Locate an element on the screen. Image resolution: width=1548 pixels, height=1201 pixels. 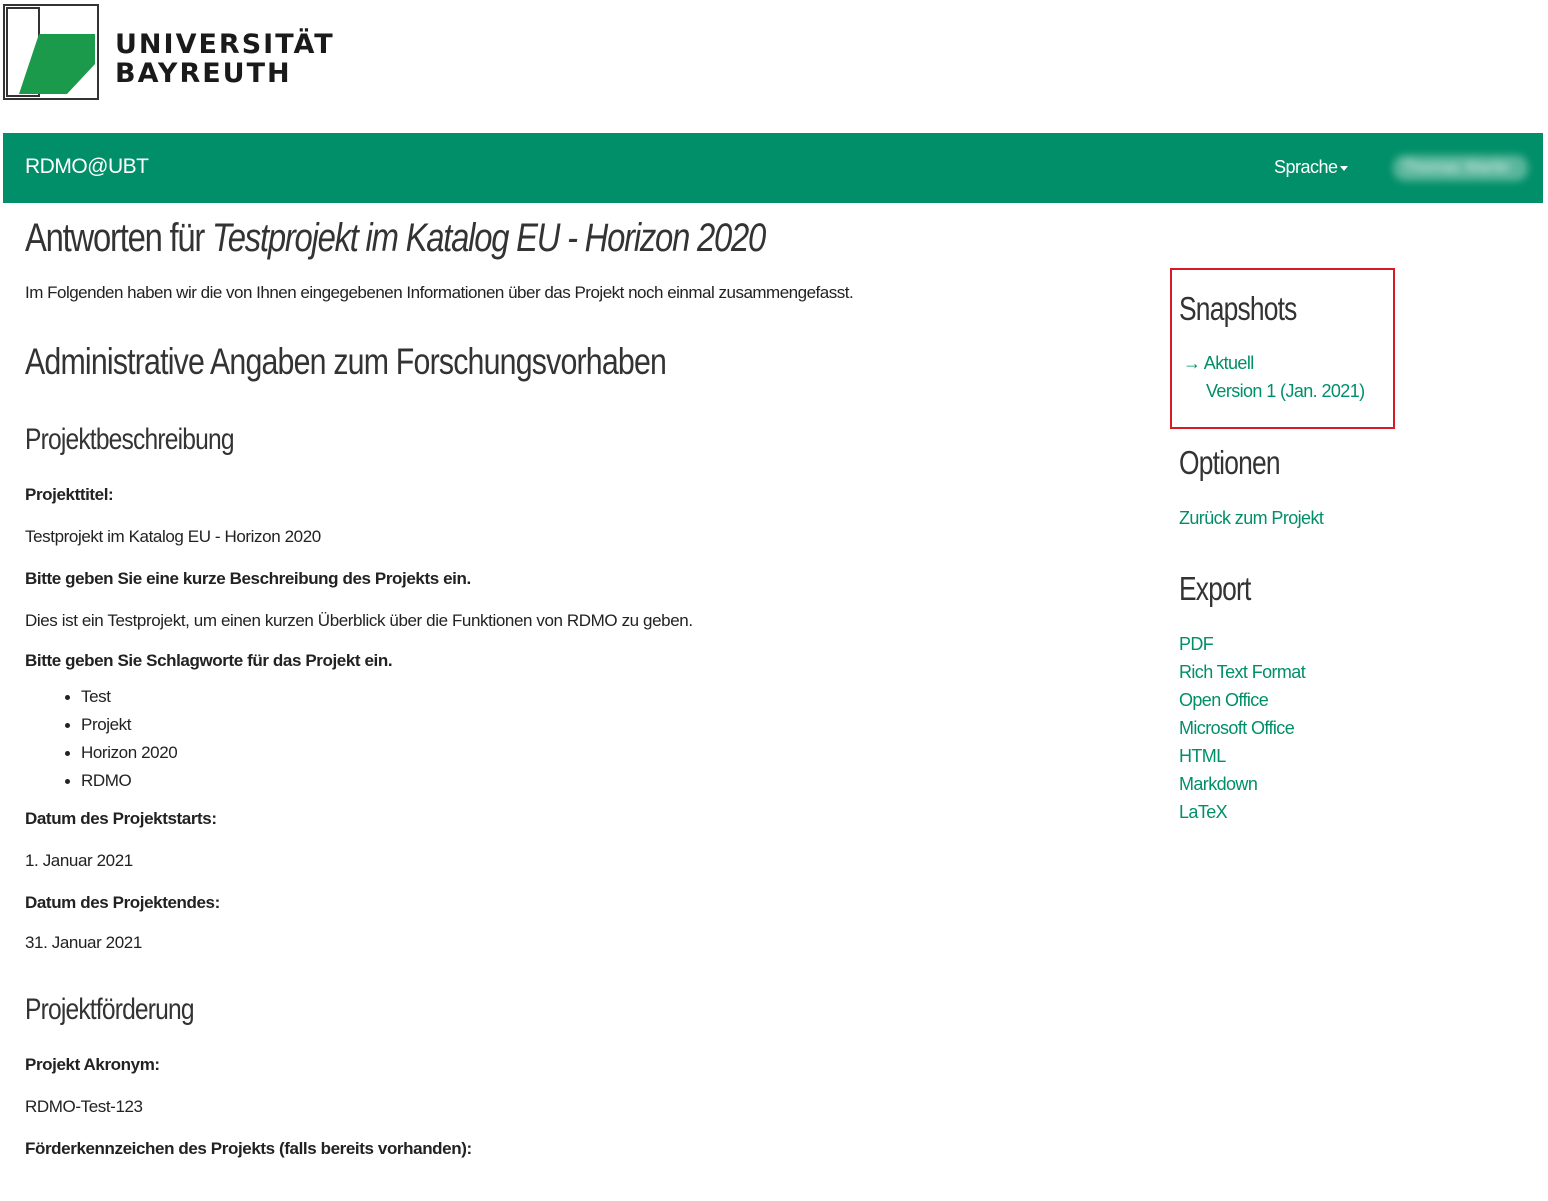
snapshots-heading: Snapshots is located at coordinates (1238, 308).